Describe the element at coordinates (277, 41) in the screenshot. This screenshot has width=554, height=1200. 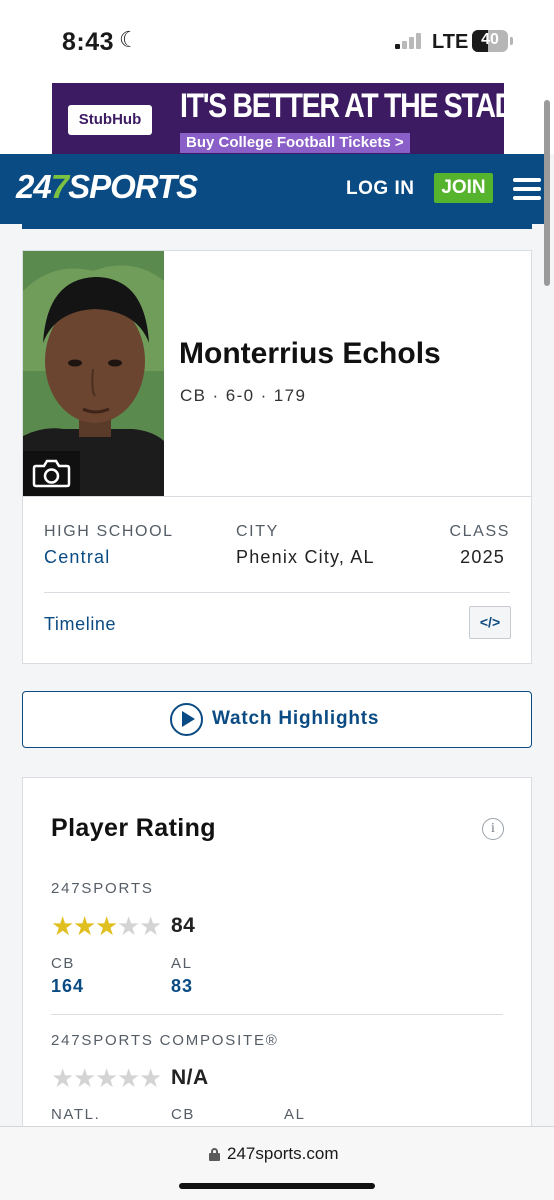
I see `status-bar: 8:43 ☾ LTE 40` at that location.